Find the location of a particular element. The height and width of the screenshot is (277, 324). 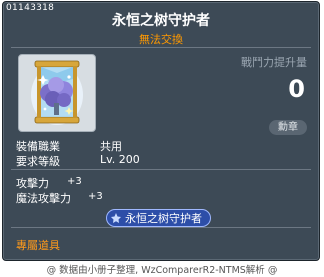

job-label: 裝備職業 is located at coordinates (38, 146).